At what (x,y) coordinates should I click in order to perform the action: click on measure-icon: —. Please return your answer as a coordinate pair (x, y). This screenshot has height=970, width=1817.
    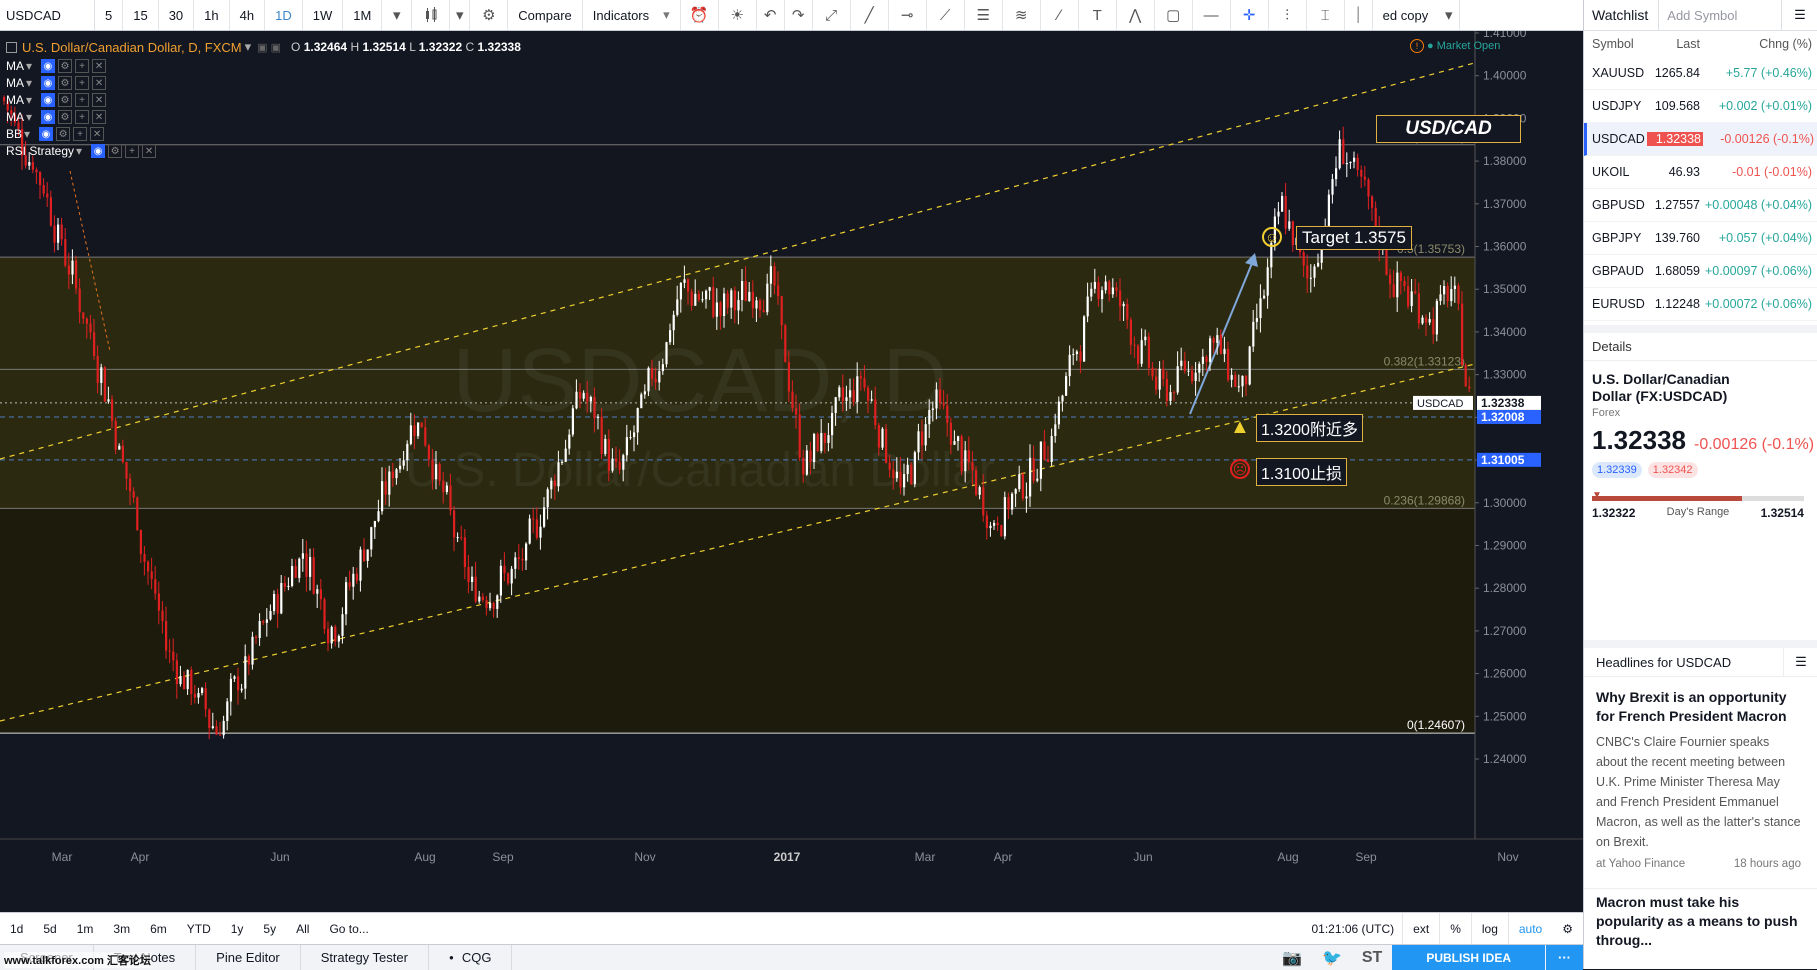
    Looking at the image, I should click on (1212, 15).